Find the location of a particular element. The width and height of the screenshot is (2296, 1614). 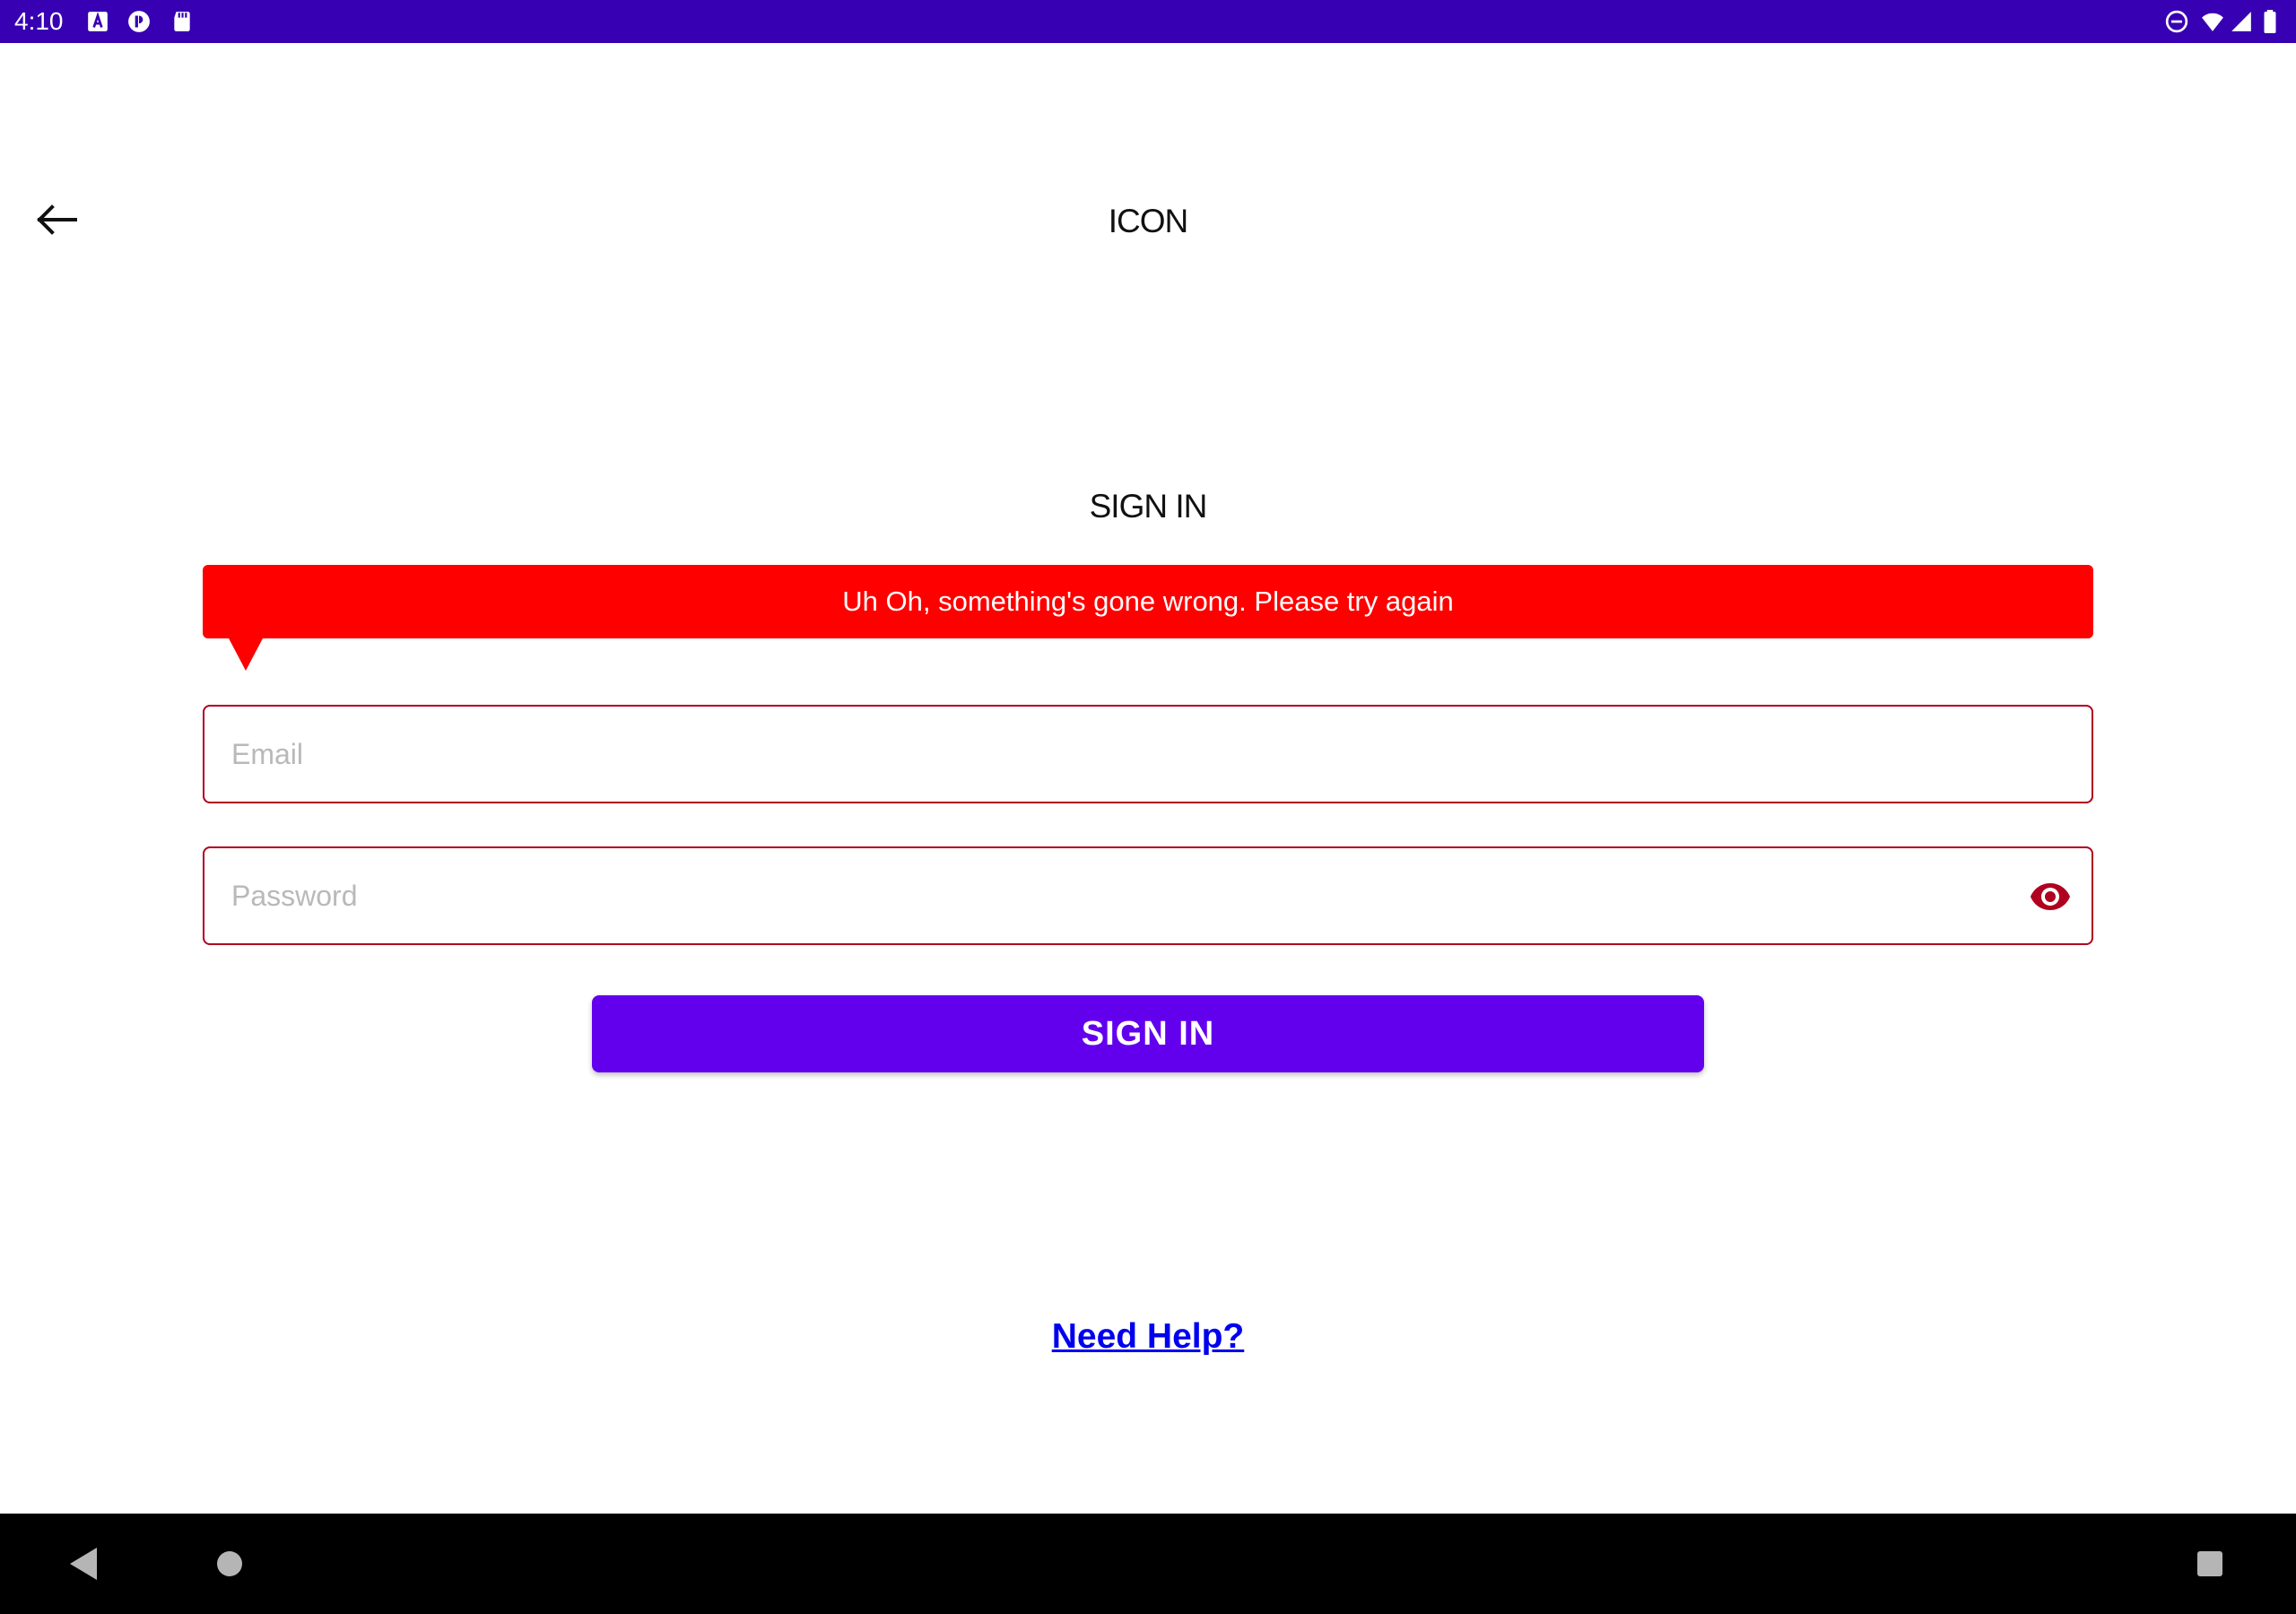

battery-icon is located at coordinates (2270, 21).